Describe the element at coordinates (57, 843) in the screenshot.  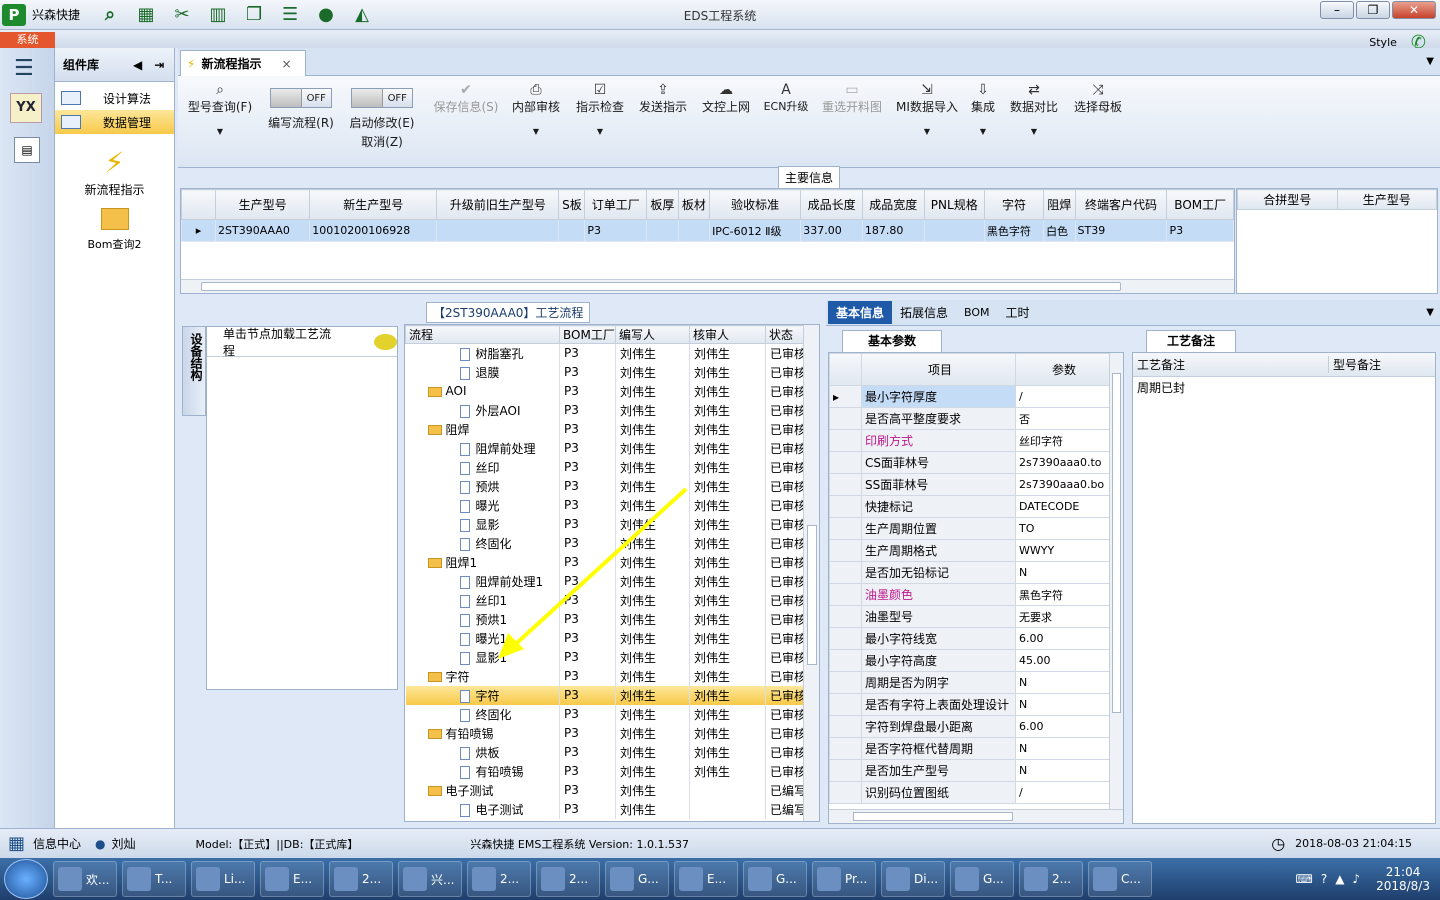
I see `info-center-label: 信息中心` at that location.